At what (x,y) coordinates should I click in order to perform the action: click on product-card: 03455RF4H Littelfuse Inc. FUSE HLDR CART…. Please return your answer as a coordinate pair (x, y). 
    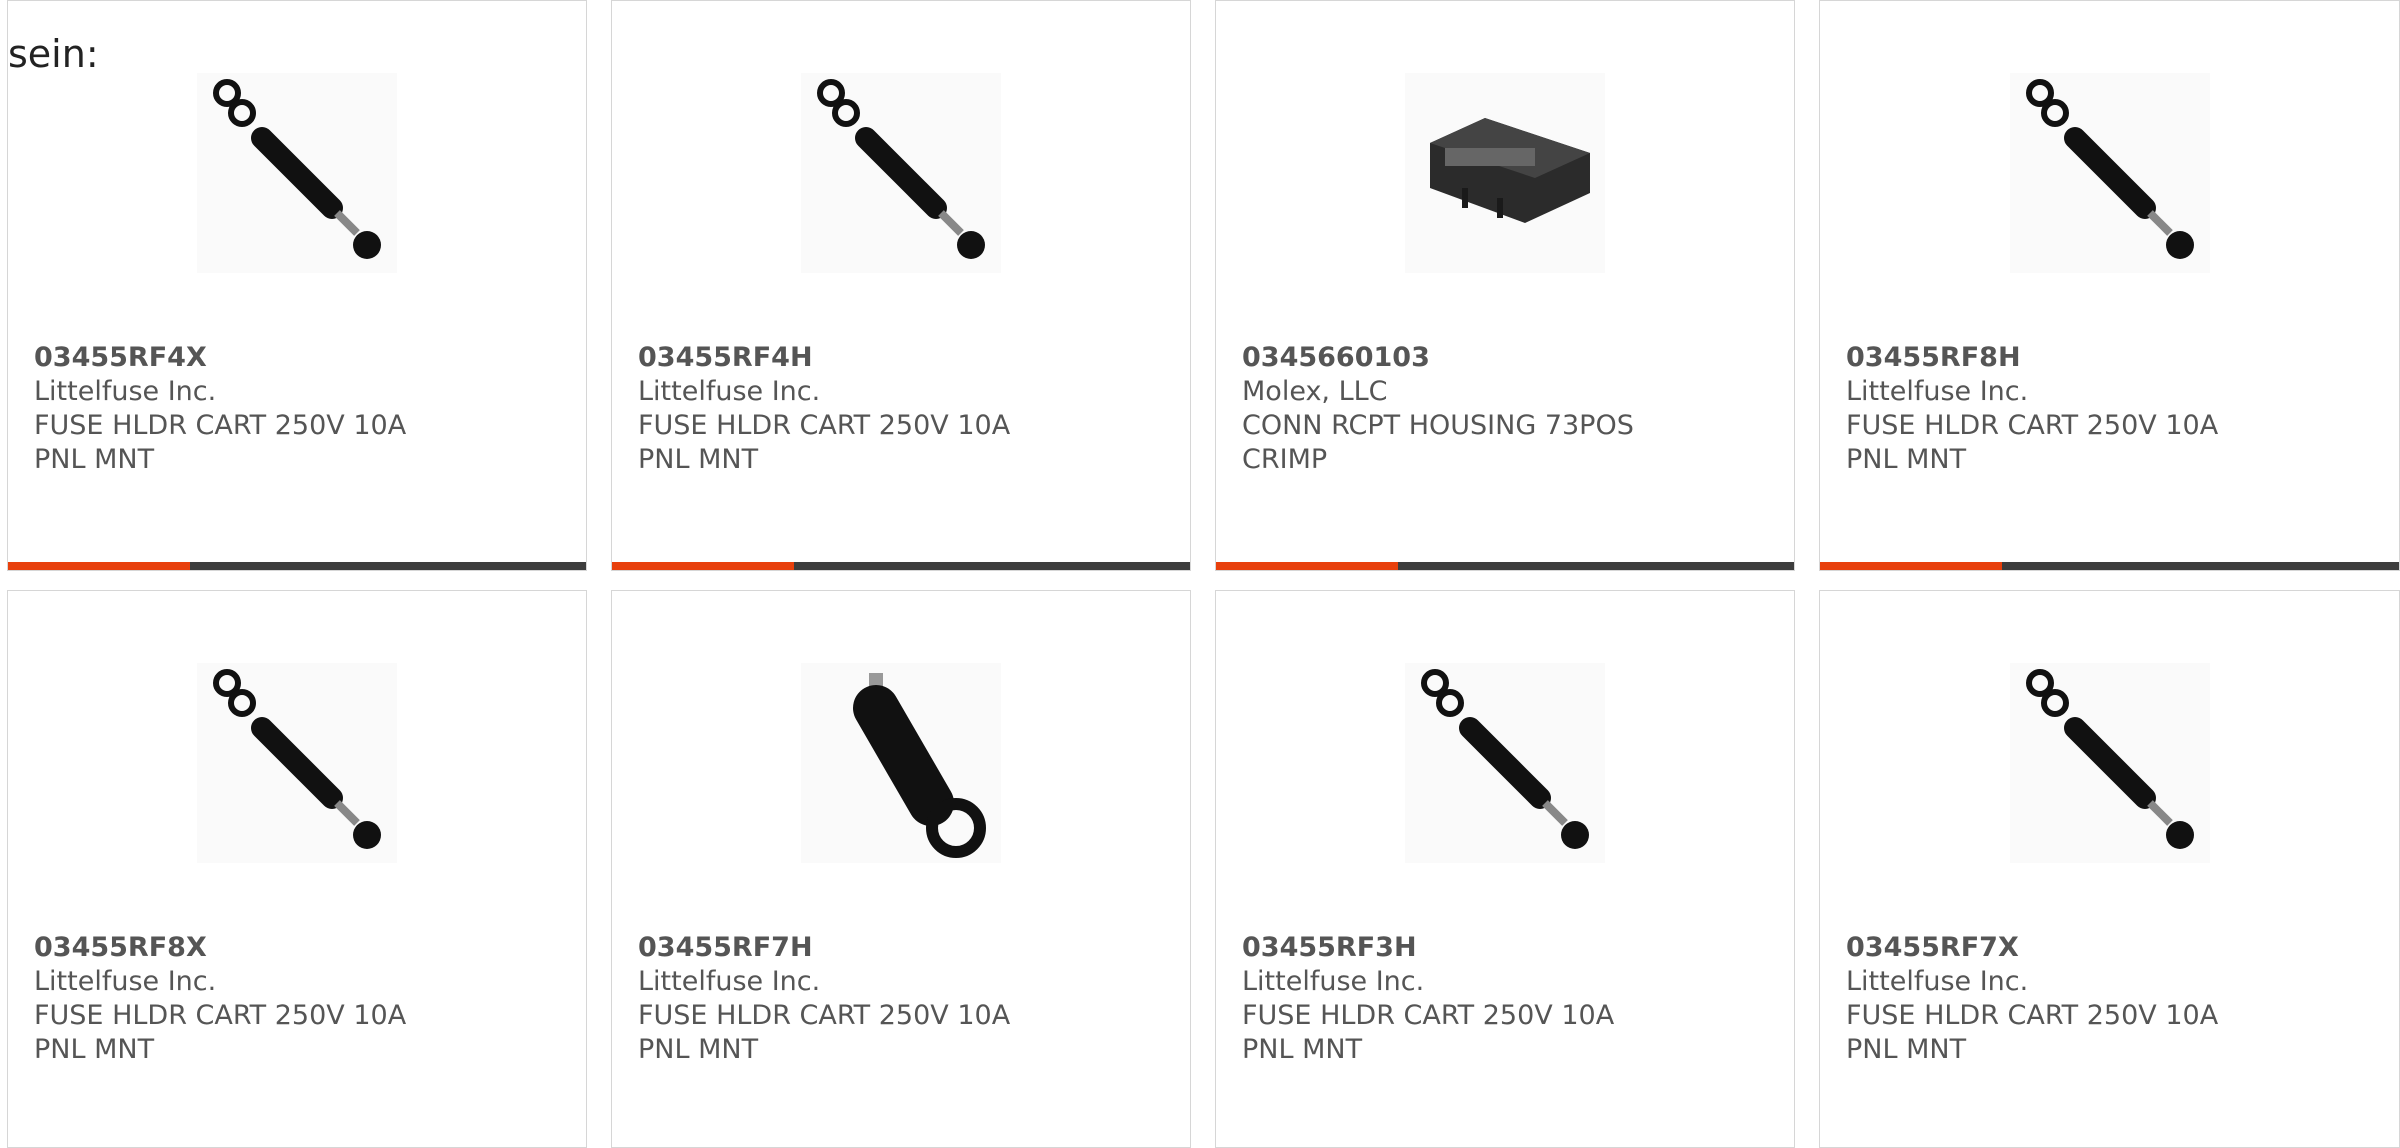
    Looking at the image, I should click on (901, 285).